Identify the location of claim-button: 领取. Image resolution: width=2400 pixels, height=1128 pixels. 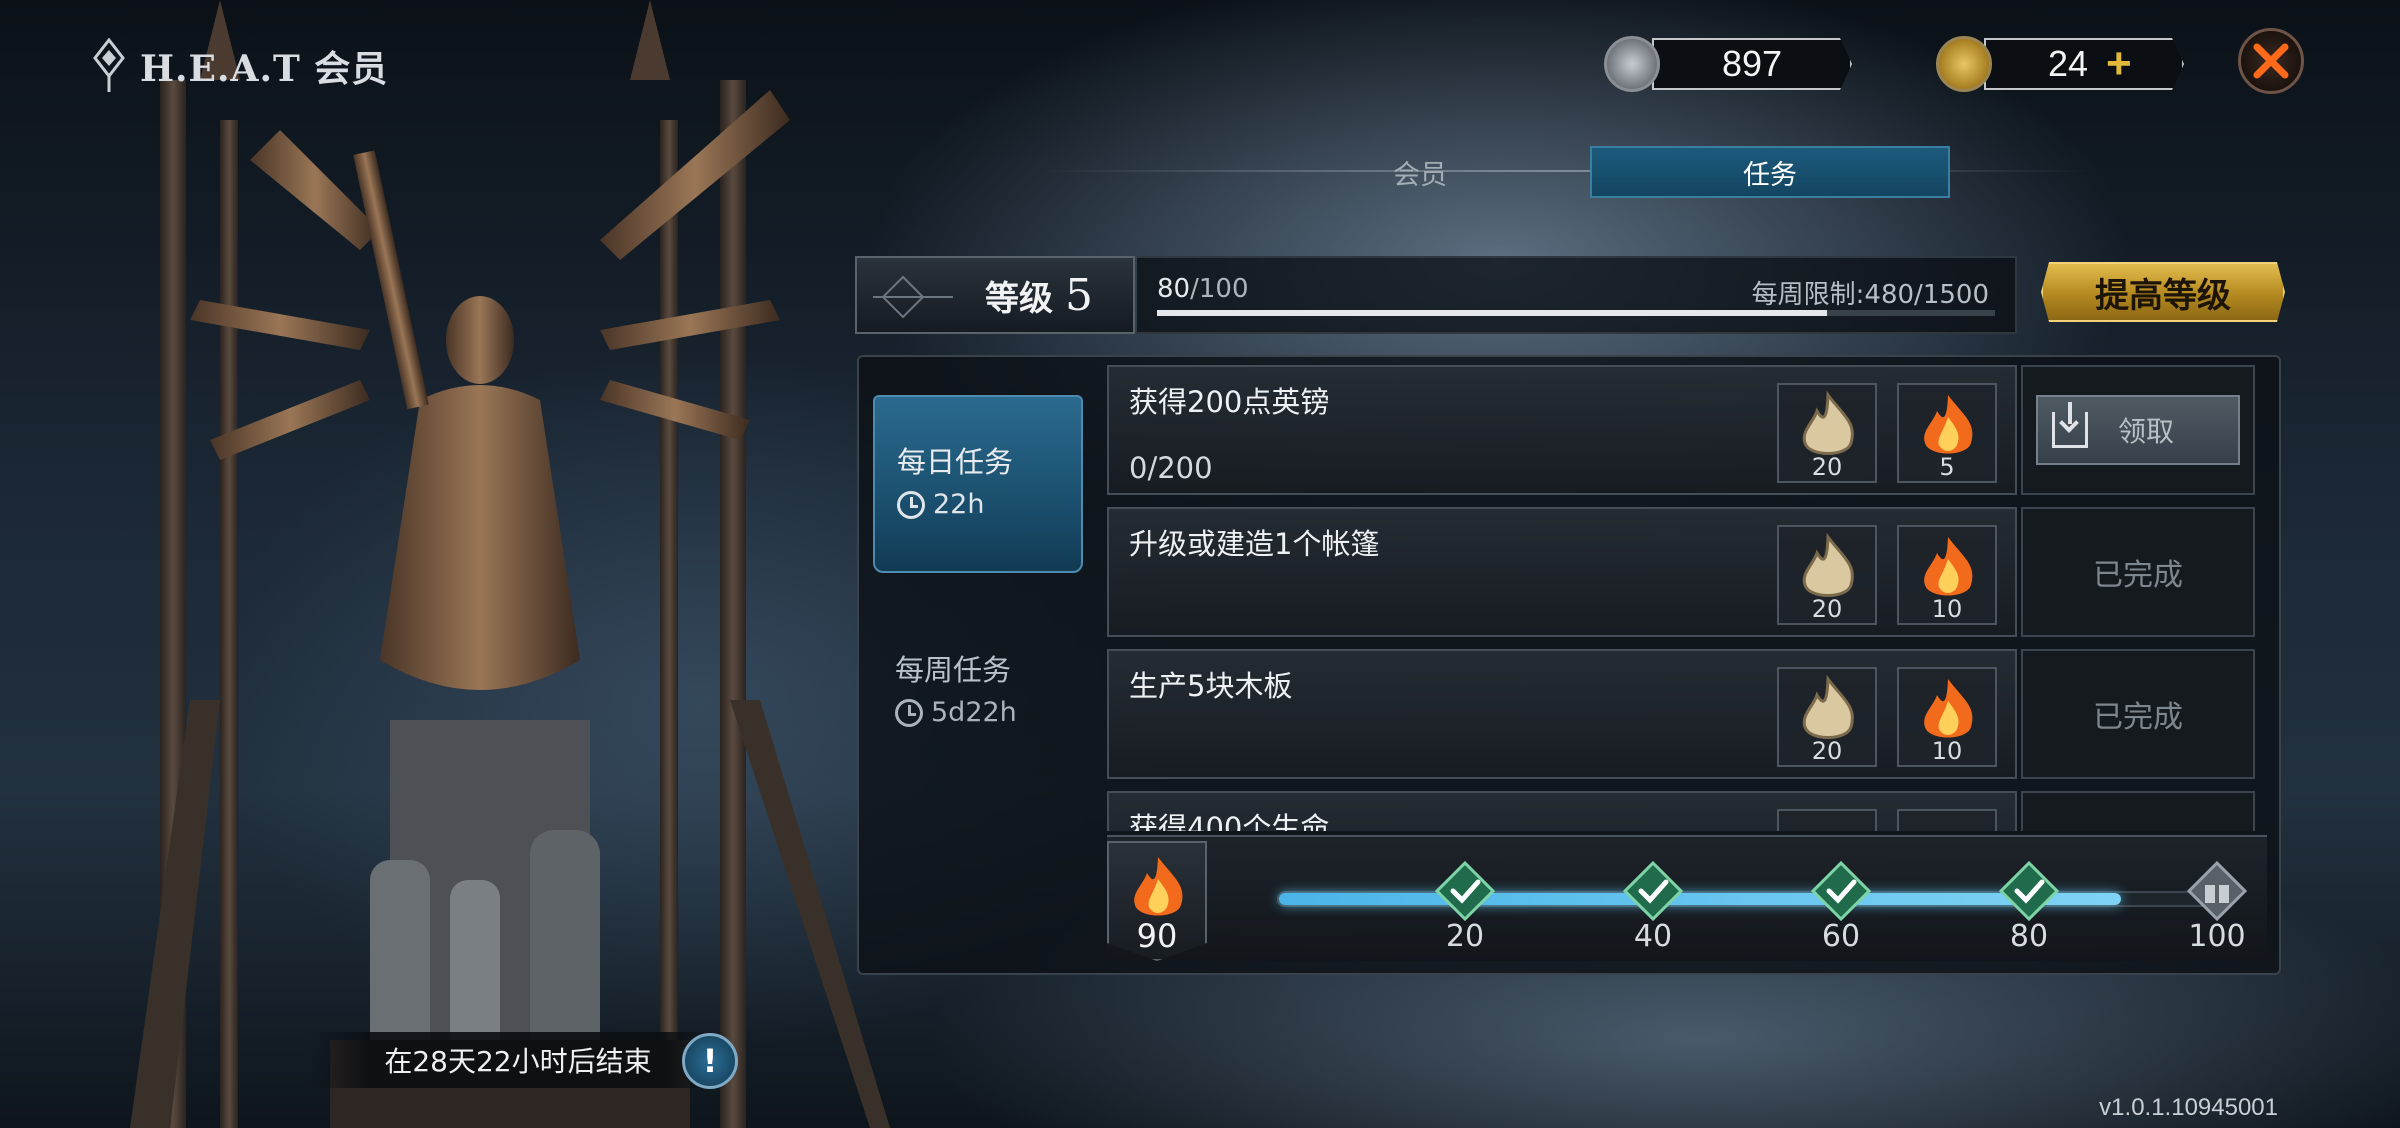
(2138, 430).